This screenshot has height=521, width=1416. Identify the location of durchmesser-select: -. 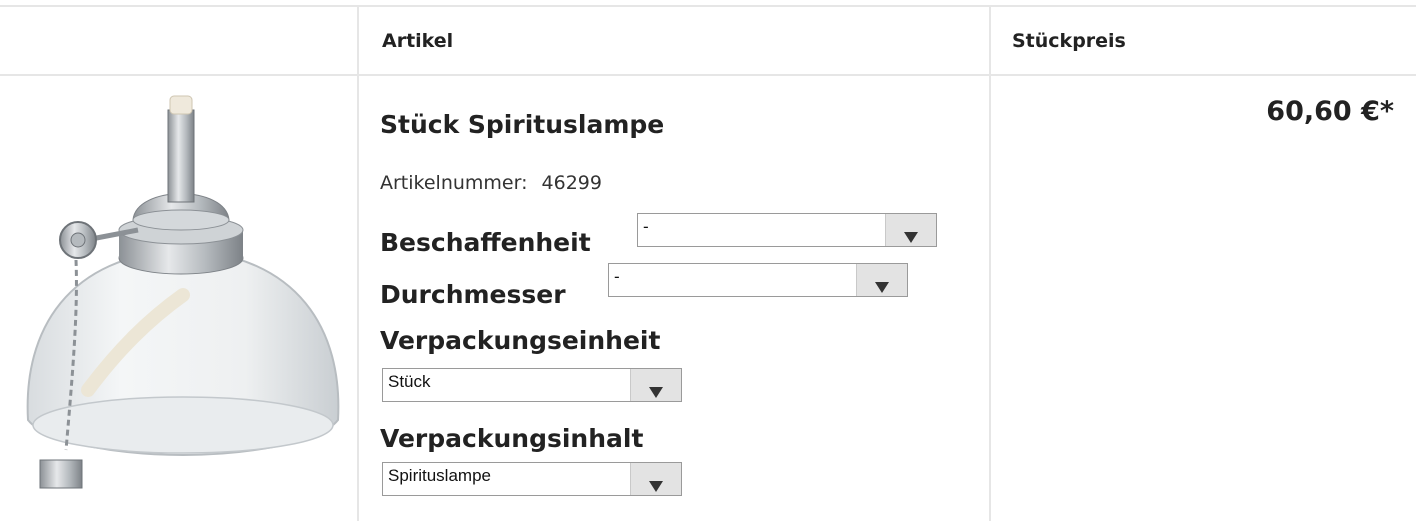
(758, 280).